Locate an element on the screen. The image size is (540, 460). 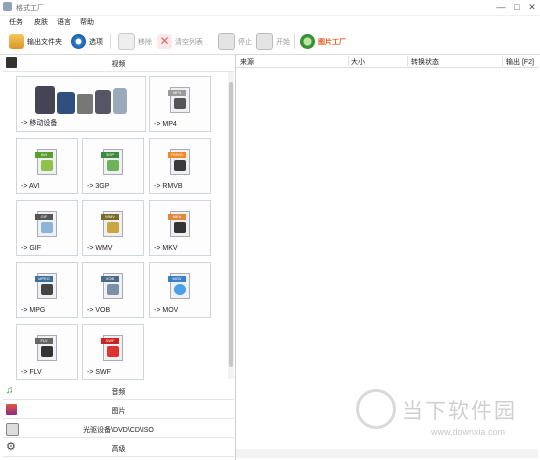
tile-avi: AVI -> AVI is located at coordinates (47, 166).